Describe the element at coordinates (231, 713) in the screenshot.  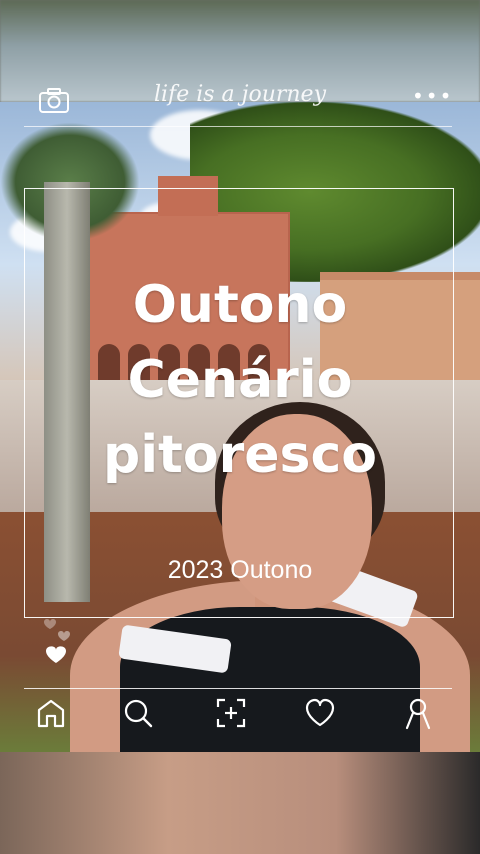
I see `add-photo-icon` at that location.